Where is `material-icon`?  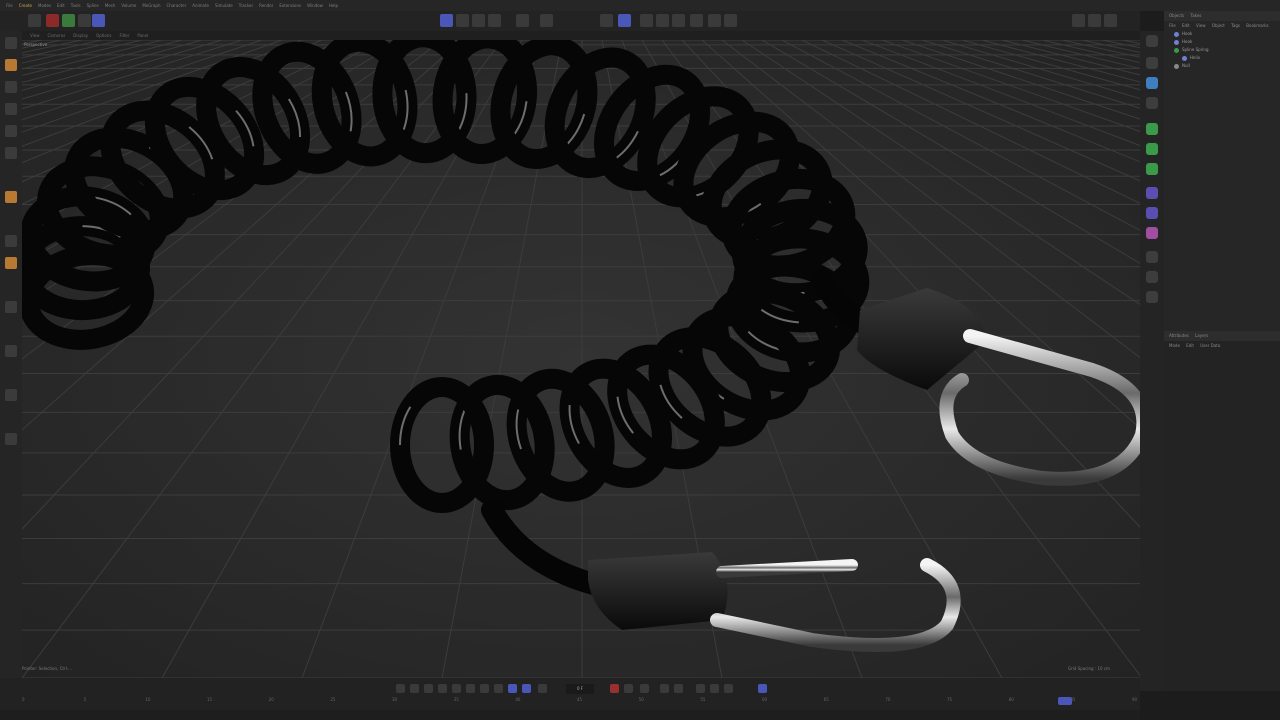
material-icon is located at coordinates (1152, 257).